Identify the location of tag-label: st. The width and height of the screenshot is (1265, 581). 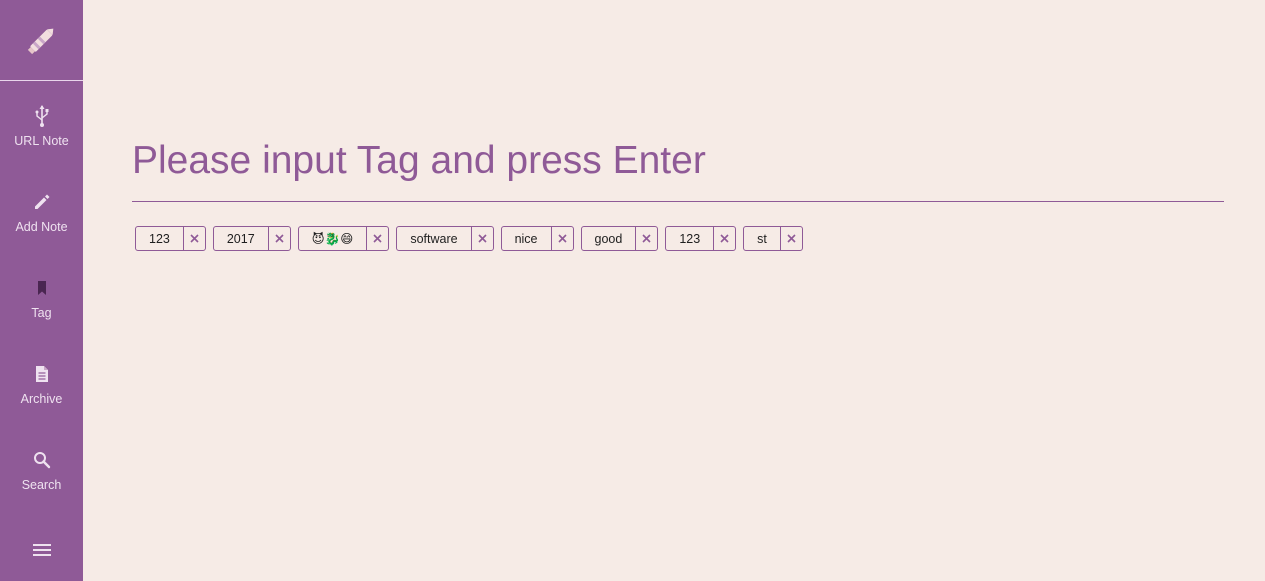
(762, 238).